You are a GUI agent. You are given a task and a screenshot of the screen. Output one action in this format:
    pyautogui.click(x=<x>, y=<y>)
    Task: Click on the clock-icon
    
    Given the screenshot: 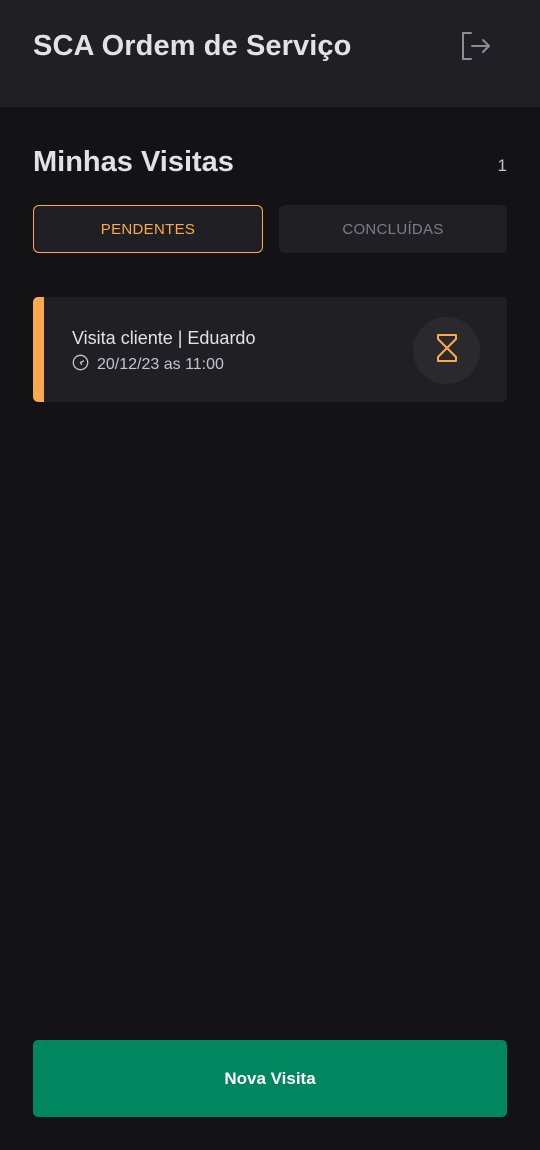 What is the action you would take?
    pyautogui.click(x=80, y=365)
    